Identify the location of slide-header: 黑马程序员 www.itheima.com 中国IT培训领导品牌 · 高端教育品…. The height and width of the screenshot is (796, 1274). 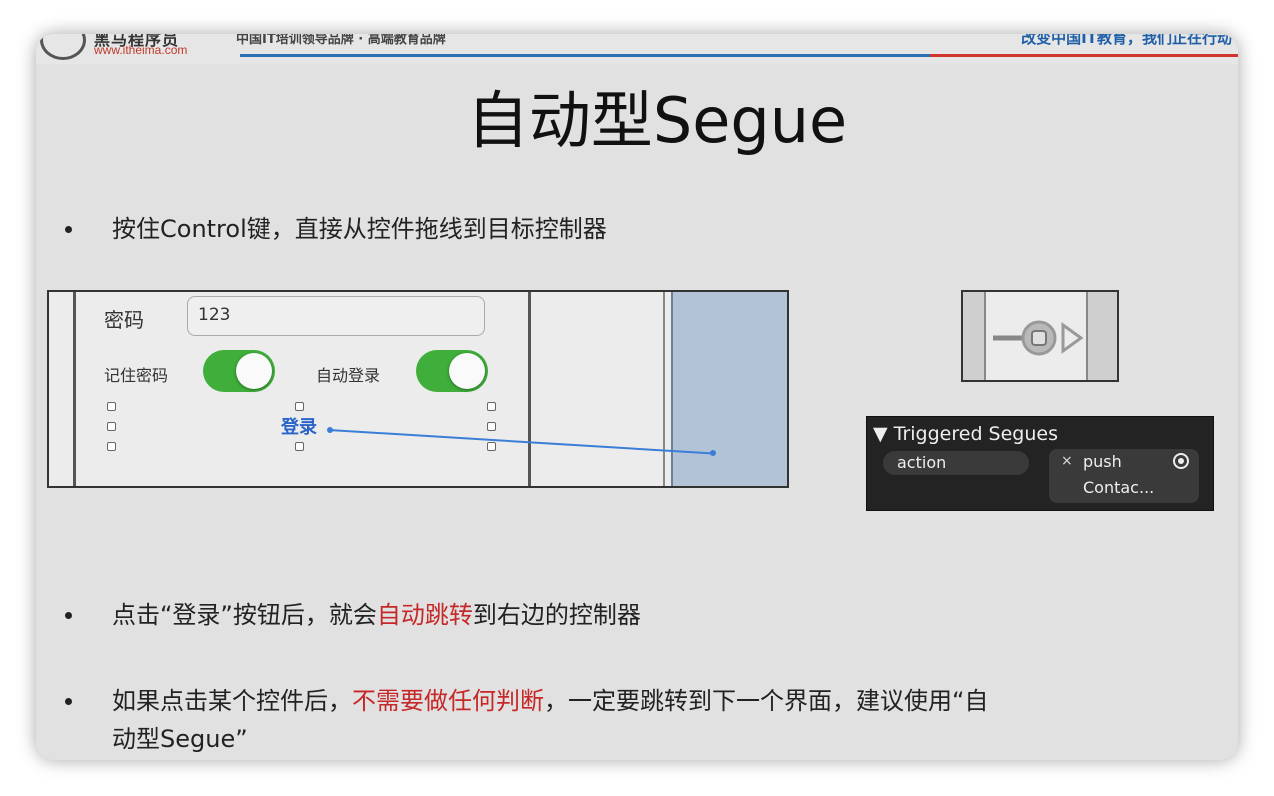
(637, 49).